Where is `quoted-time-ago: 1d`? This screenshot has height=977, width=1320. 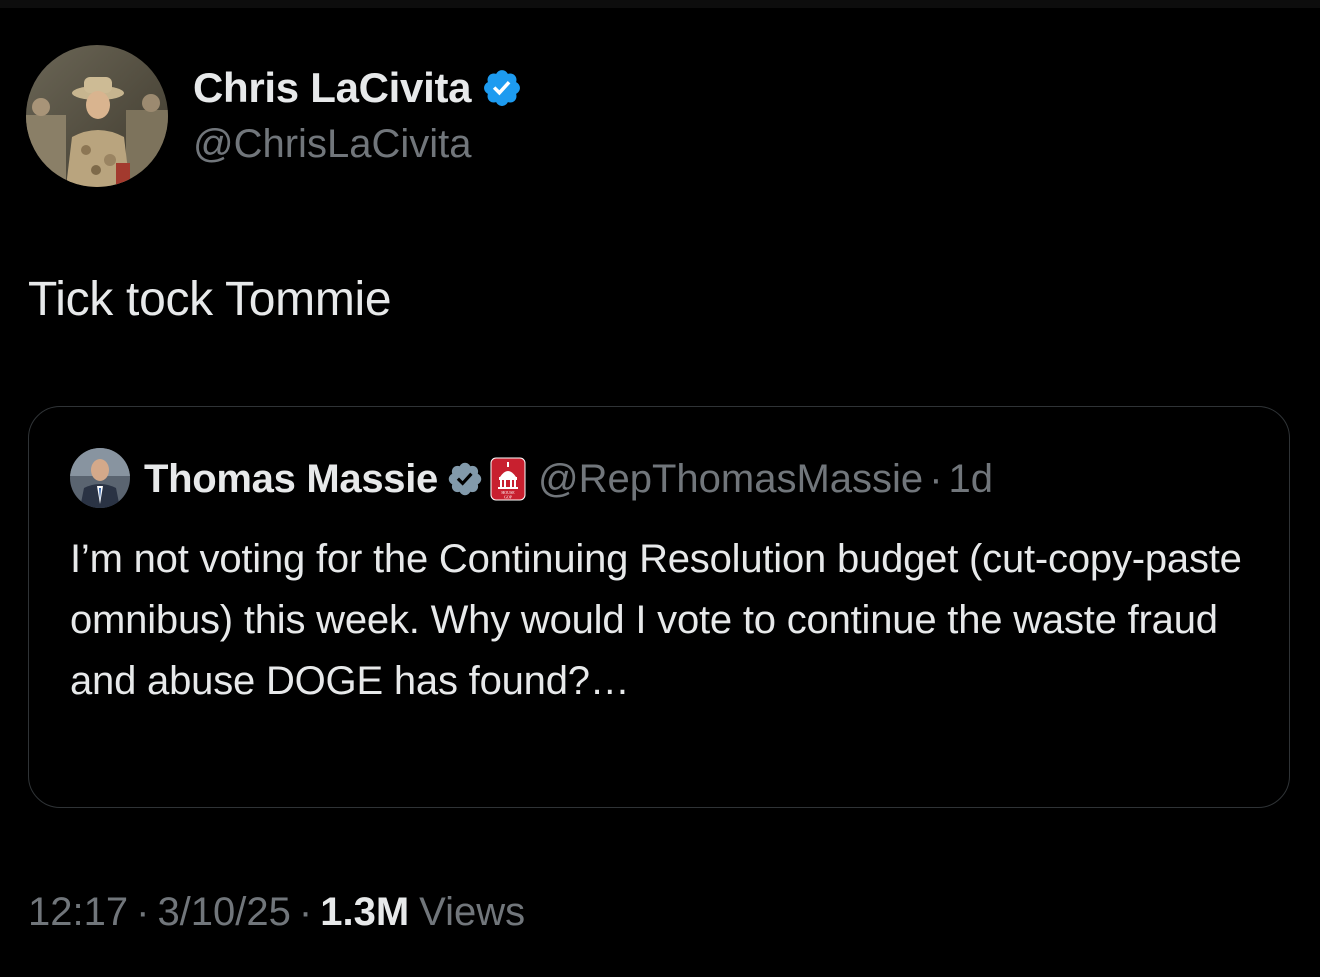 quoted-time-ago: 1d is located at coordinates (971, 479).